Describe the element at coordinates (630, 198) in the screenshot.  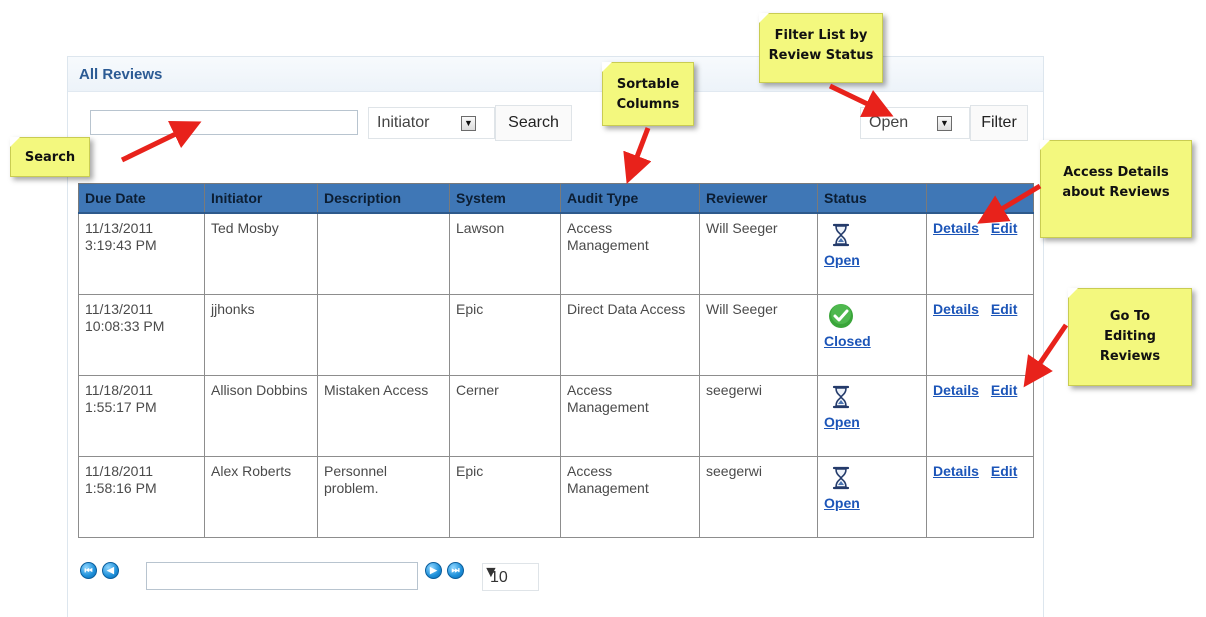
I see `column-header-audit-type: Audit Type` at that location.